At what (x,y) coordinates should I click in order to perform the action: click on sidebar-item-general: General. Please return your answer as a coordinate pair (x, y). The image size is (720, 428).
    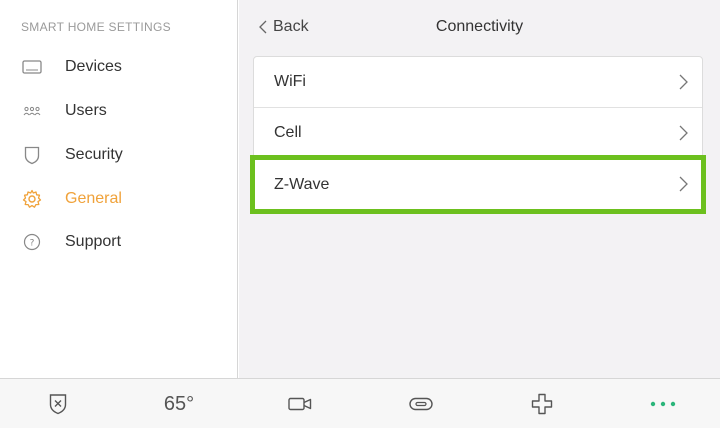
    Looking at the image, I should click on (119, 199).